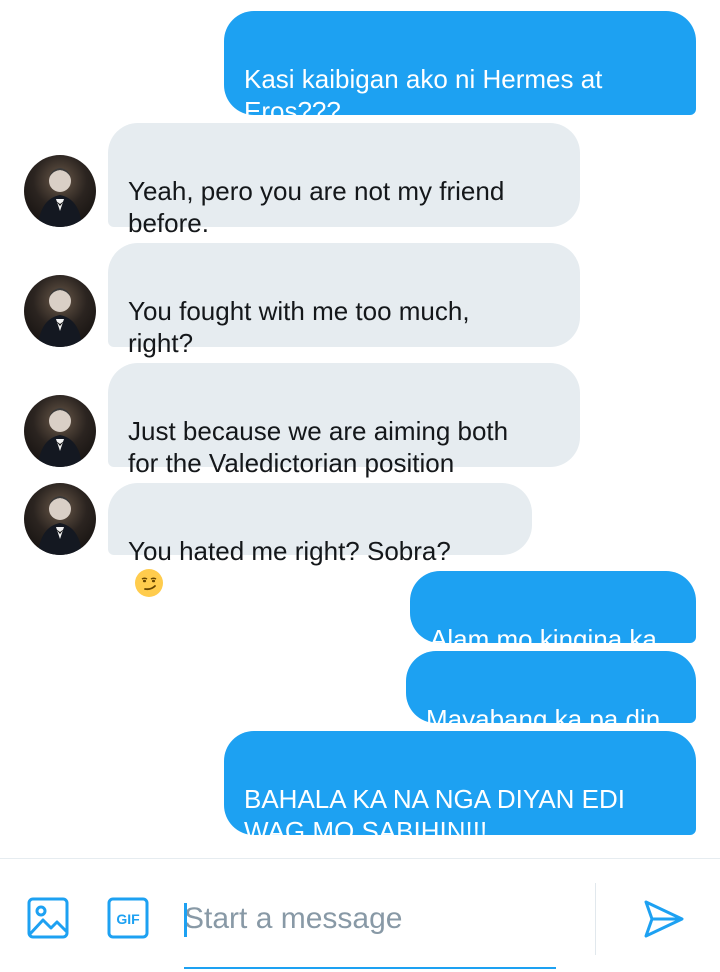  I want to click on message-text: Kasi kaibigan ako ni Hermes at Eros???, so click(423, 95).